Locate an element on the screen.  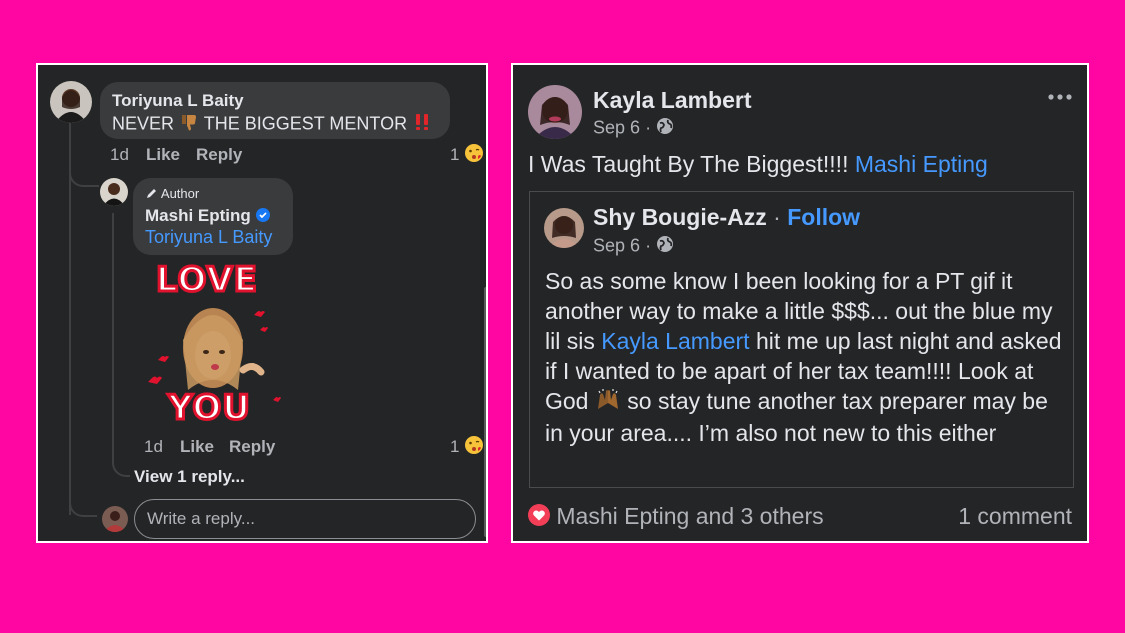
double-exclamation-icon is located at coordinates (422, 124).